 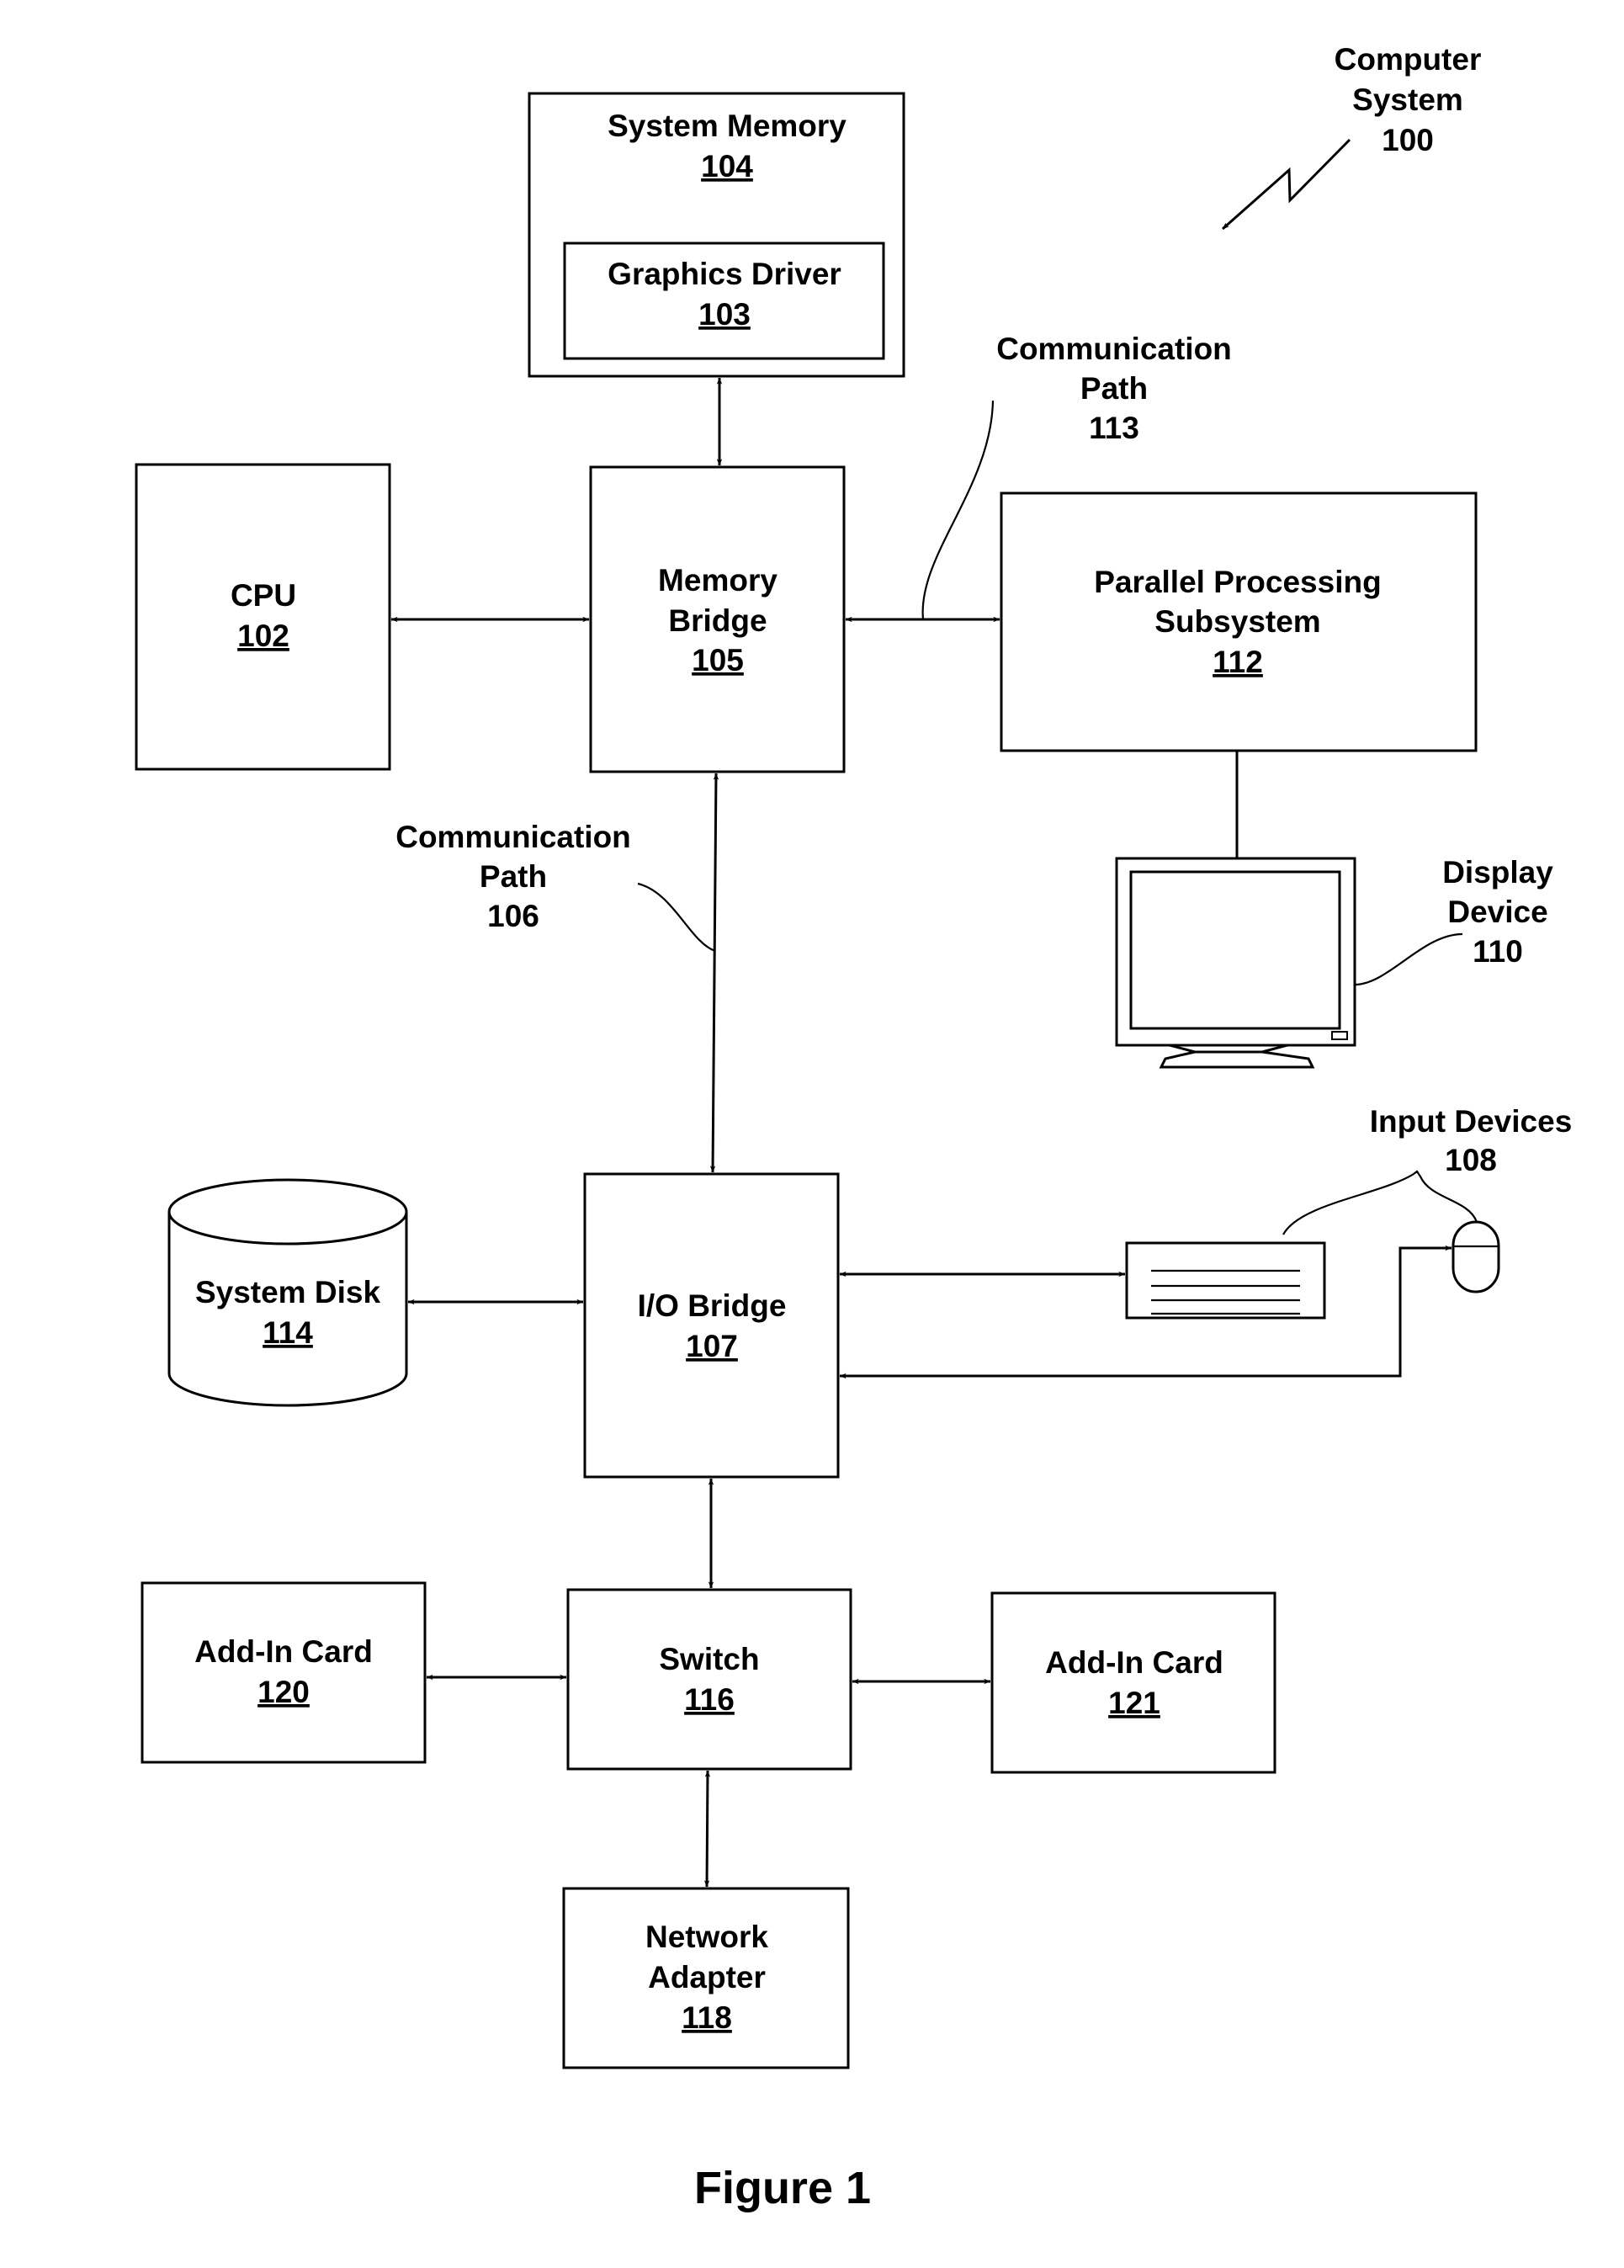 What do you see at coordinates (1238, 662) in the screenshot?
I see `parallel-processing-ref: 112` at bounding box center [1238, 662].